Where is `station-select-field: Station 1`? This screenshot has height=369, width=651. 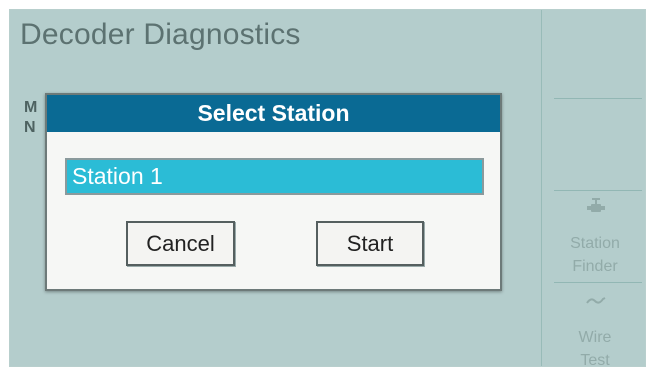 station-select-field: Station 1 is located at coordinates (274, 176).